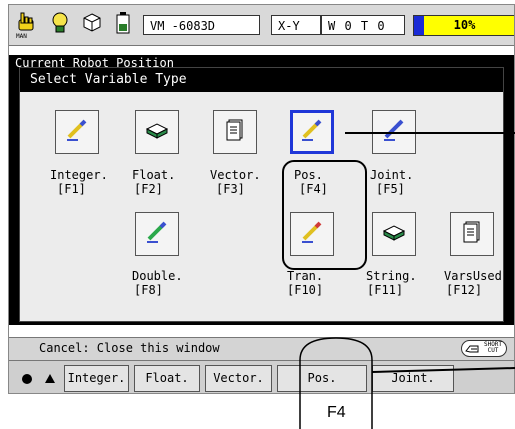 The image size is (515, 429). What do you see at coordinates (336, 412) in the screenshot?
I see `f4-annotation-label: F4` at bounding box center [336, 412].